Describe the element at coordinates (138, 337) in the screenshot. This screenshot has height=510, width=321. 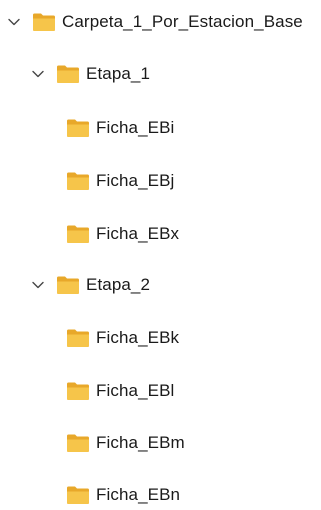
I see `tree-item-label: Ficha_EBk` at that location.